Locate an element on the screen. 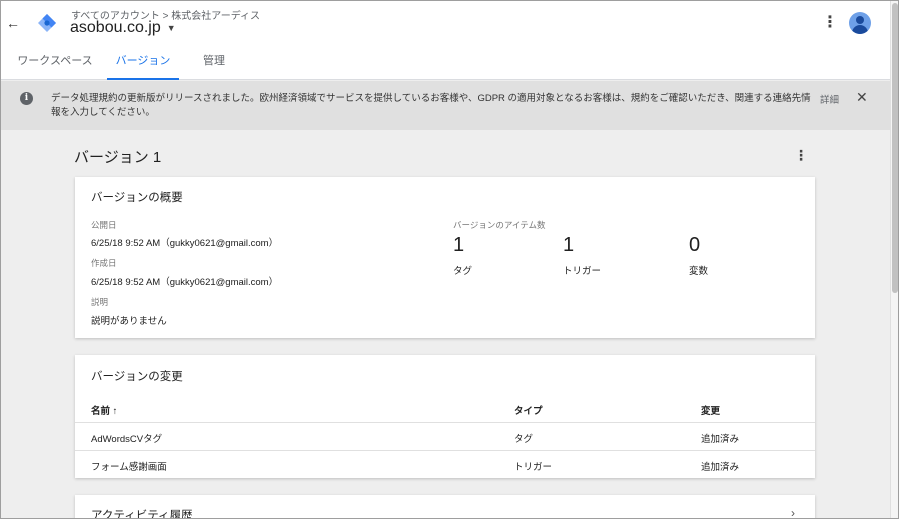 The image size is (899, 519). column-header-type: タイプ is located at coordinates (528, 410).